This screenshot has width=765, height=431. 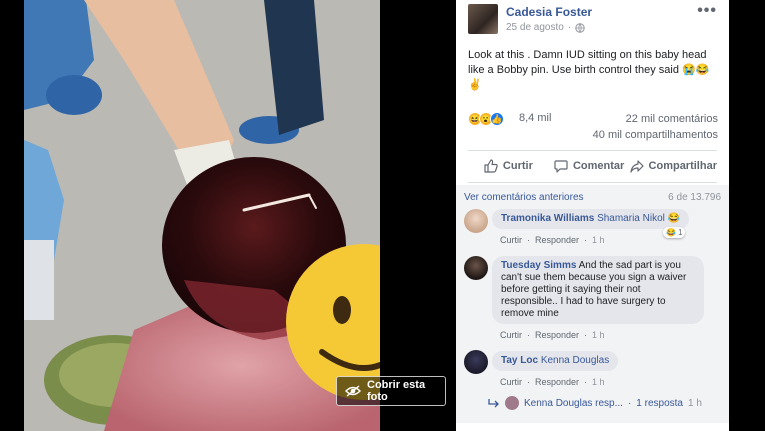 What do you see at coordinates (674, 218) in the screenshot?
I see `comment-text: 😂` at bounding box center [674, 218].